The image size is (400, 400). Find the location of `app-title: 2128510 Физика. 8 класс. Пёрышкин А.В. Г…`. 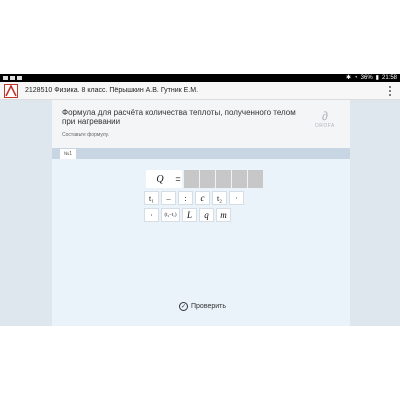

app-title: 2128510 Физика. 8 класс. Пёрышкин А.В. Г… is located at coordinates (112, 90).